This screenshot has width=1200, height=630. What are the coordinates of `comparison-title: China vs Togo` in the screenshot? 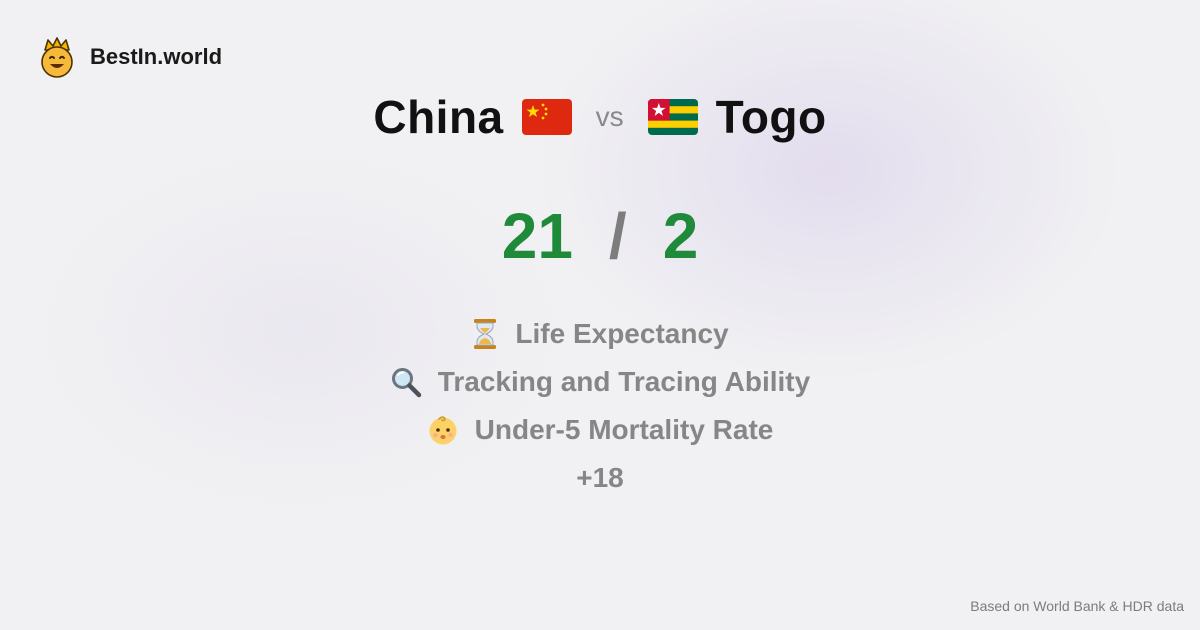 It's located at (600, 117).